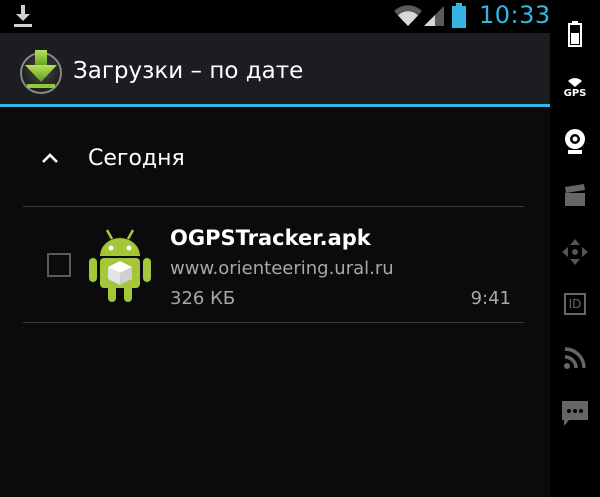  Describe the element at coordinates (120, 265) in the screenshot. I see `android-apk-icon` at that location.